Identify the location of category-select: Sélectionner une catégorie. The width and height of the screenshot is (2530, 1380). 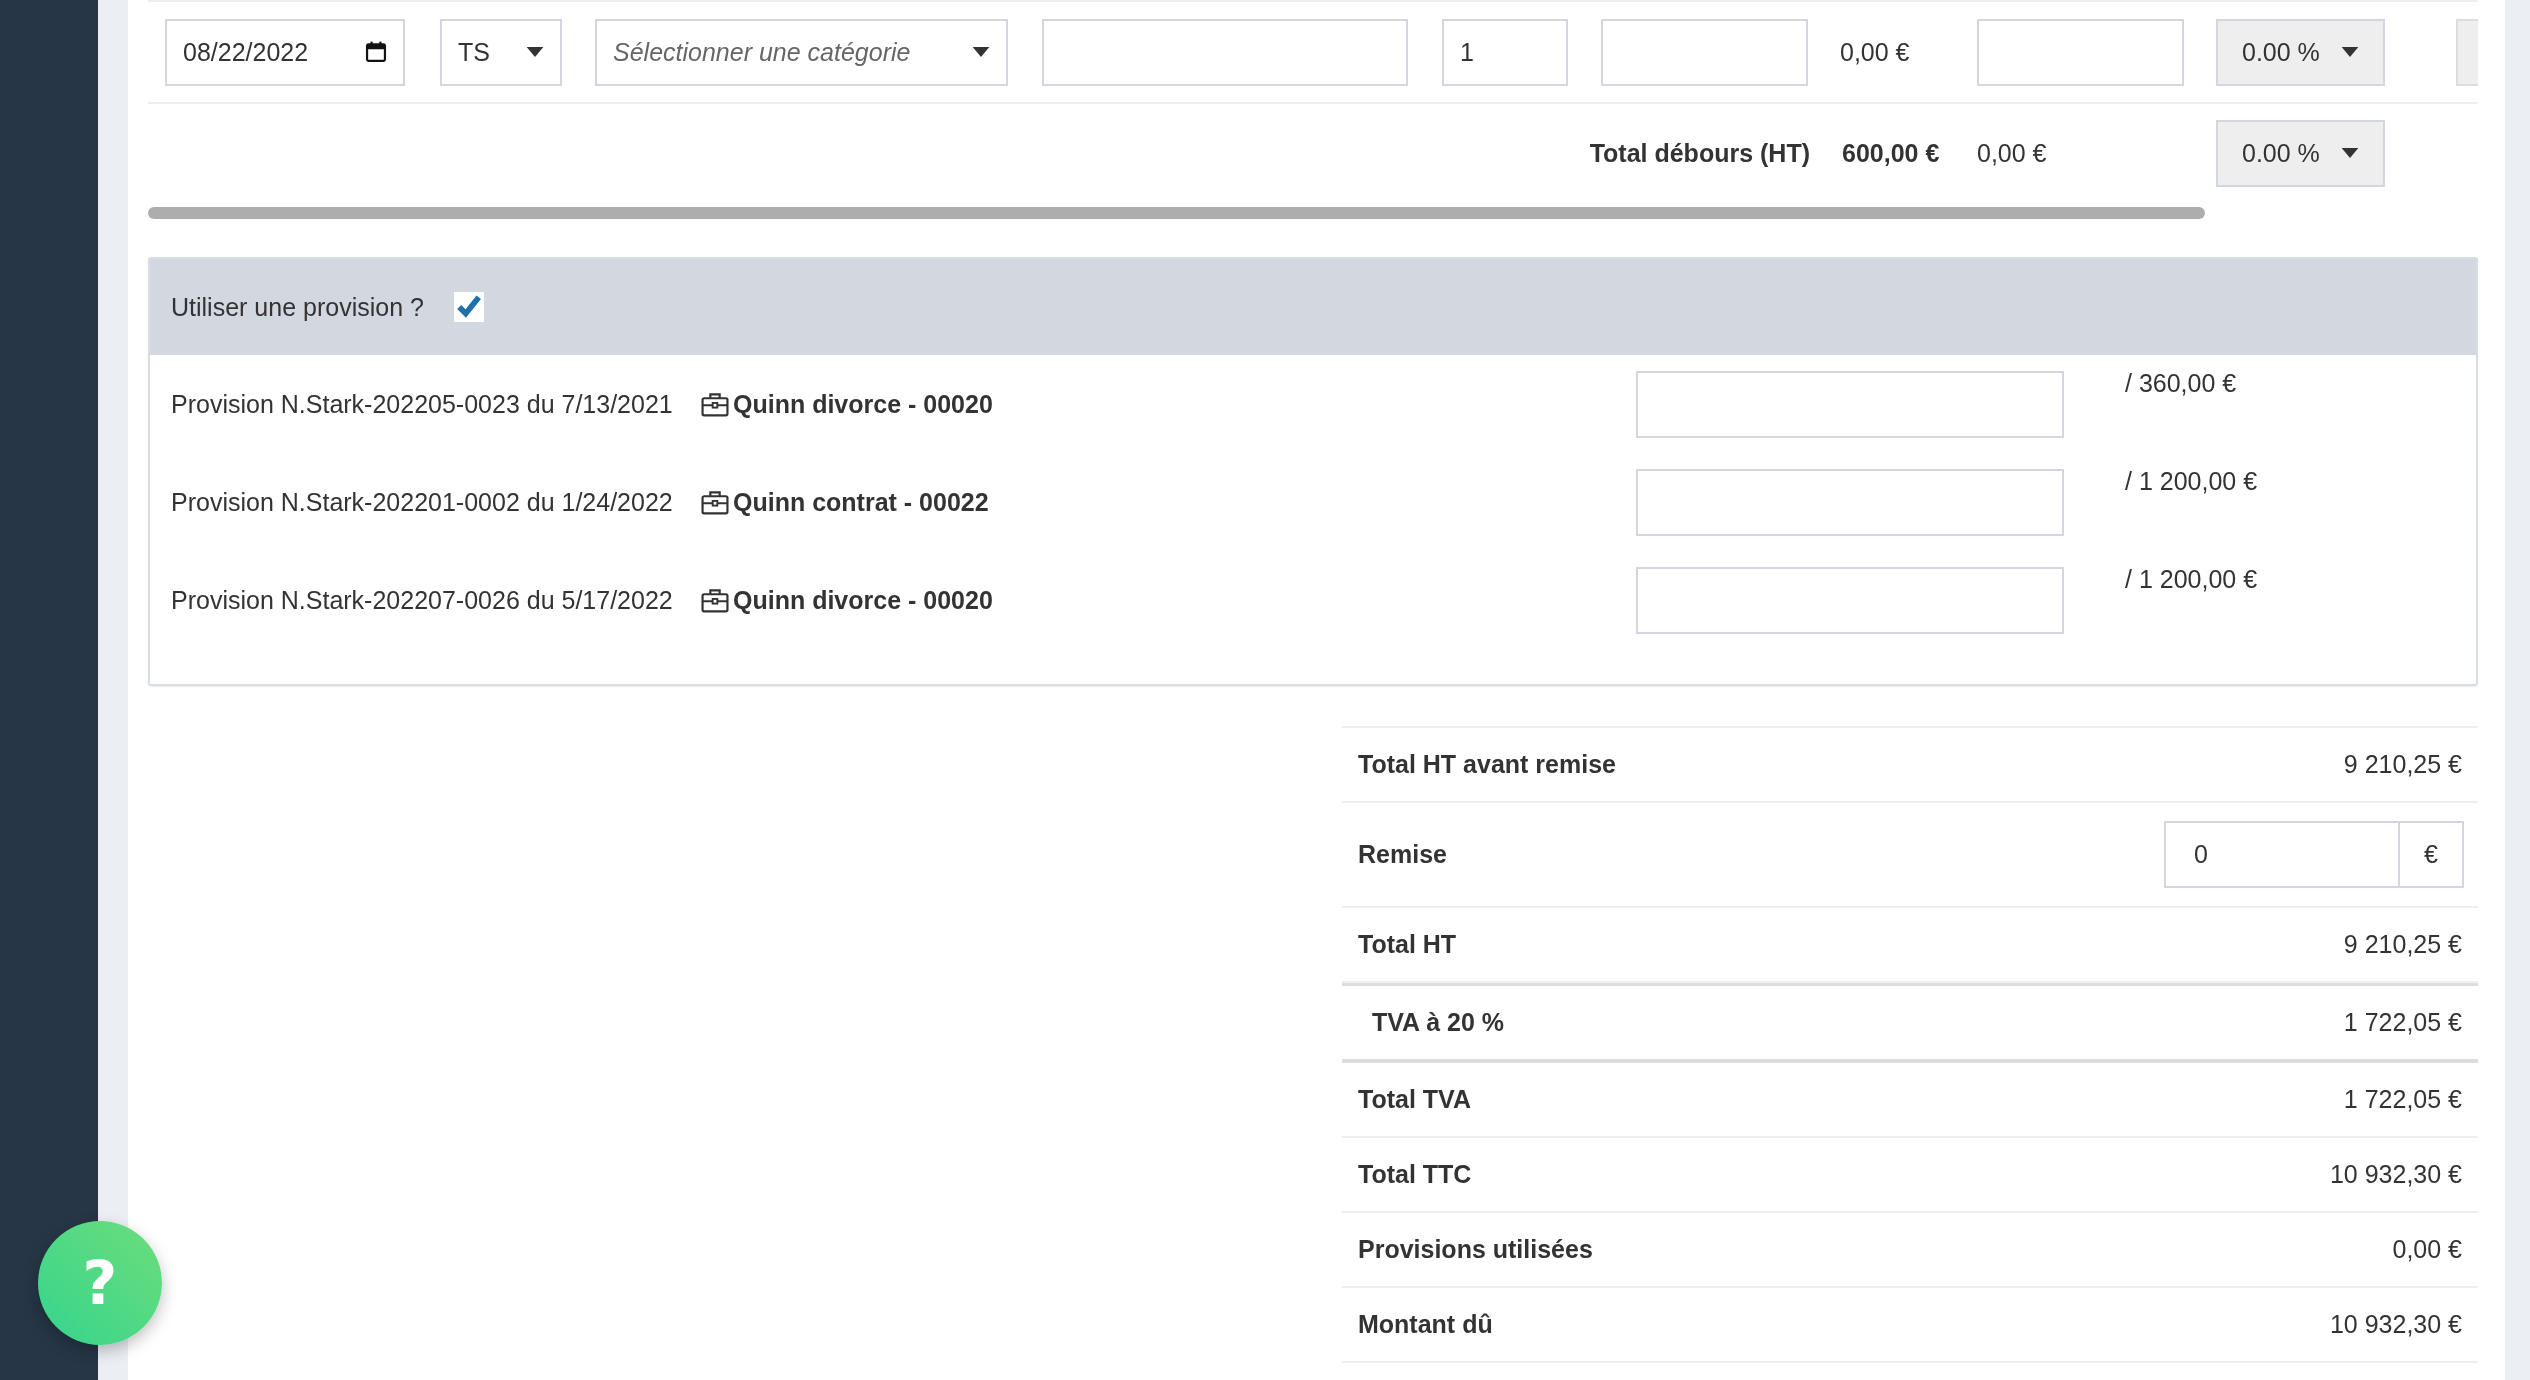
(801, 52).